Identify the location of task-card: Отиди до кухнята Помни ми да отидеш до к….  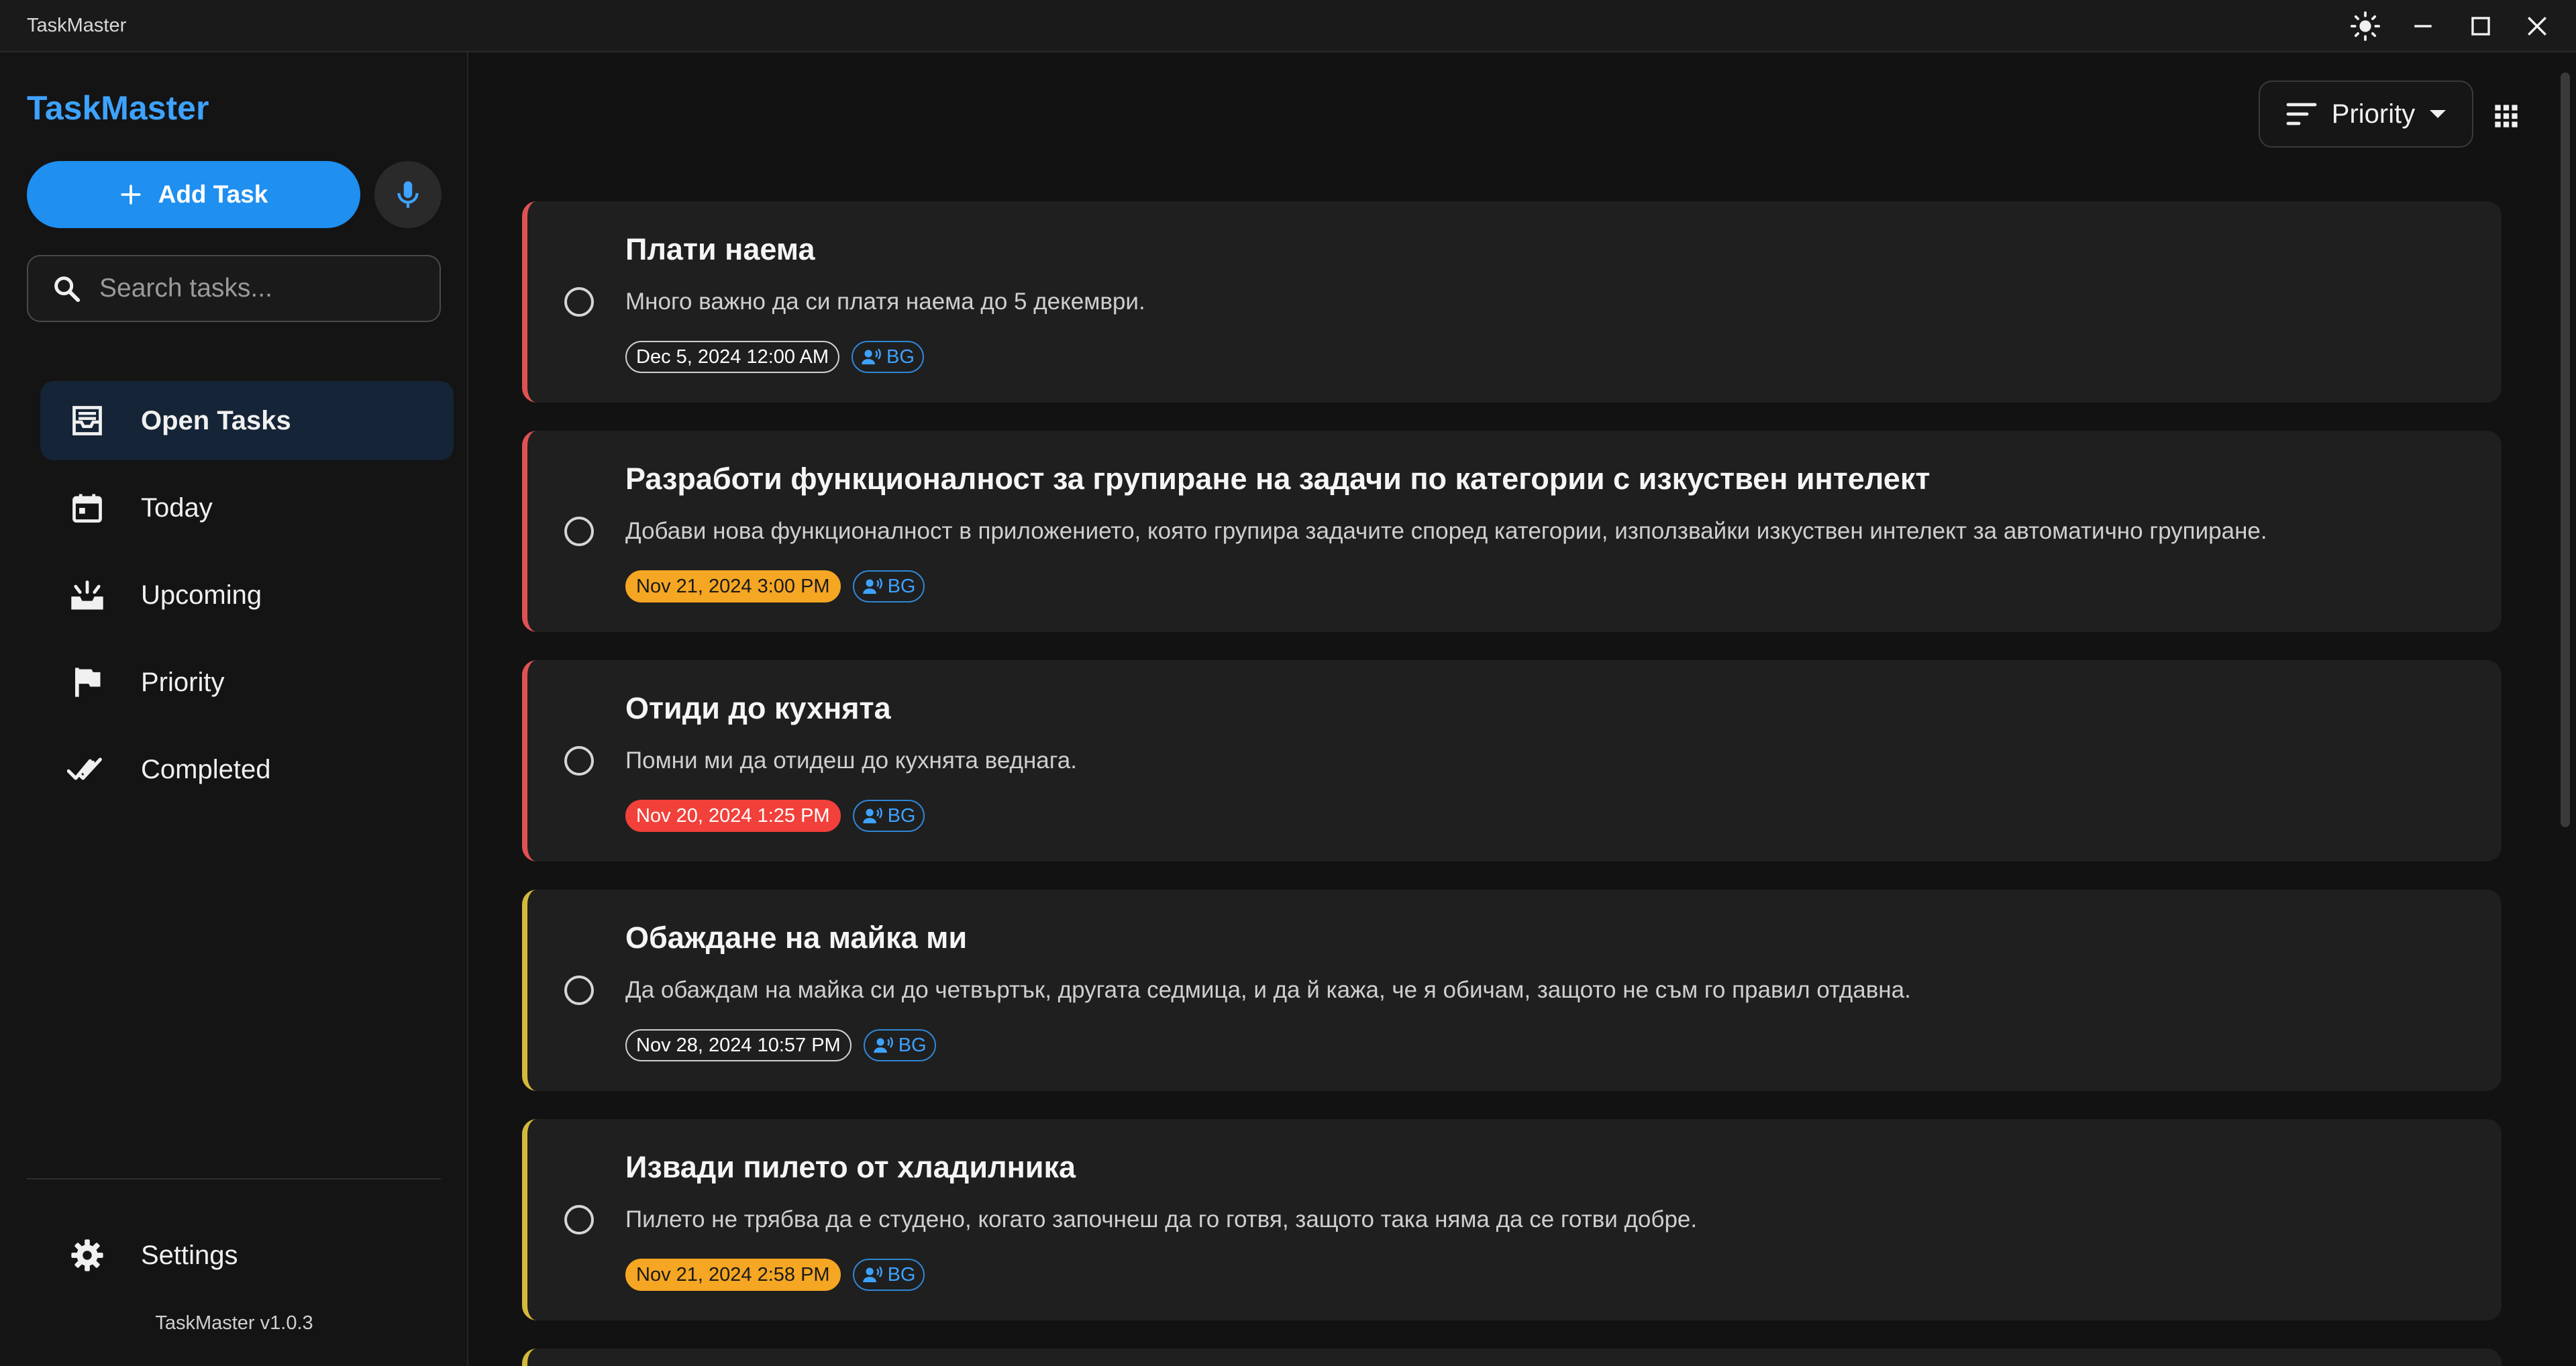
(1512, 761).